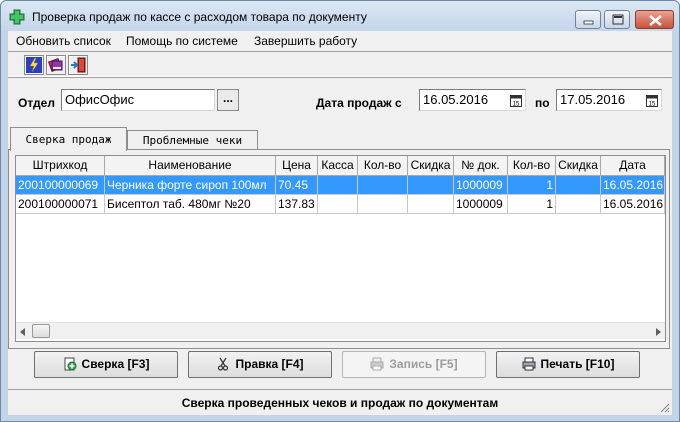 The width and height of the screenshot is (680, 422). I want to click on column-header-cashier: Касса, so click(338, 166).